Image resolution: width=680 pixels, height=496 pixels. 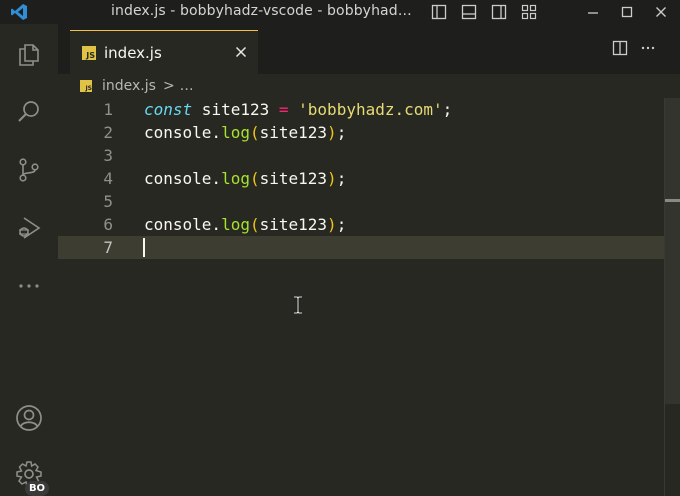 I want to click on breadcrumb-file: index.js, so click(x=129, y=86).